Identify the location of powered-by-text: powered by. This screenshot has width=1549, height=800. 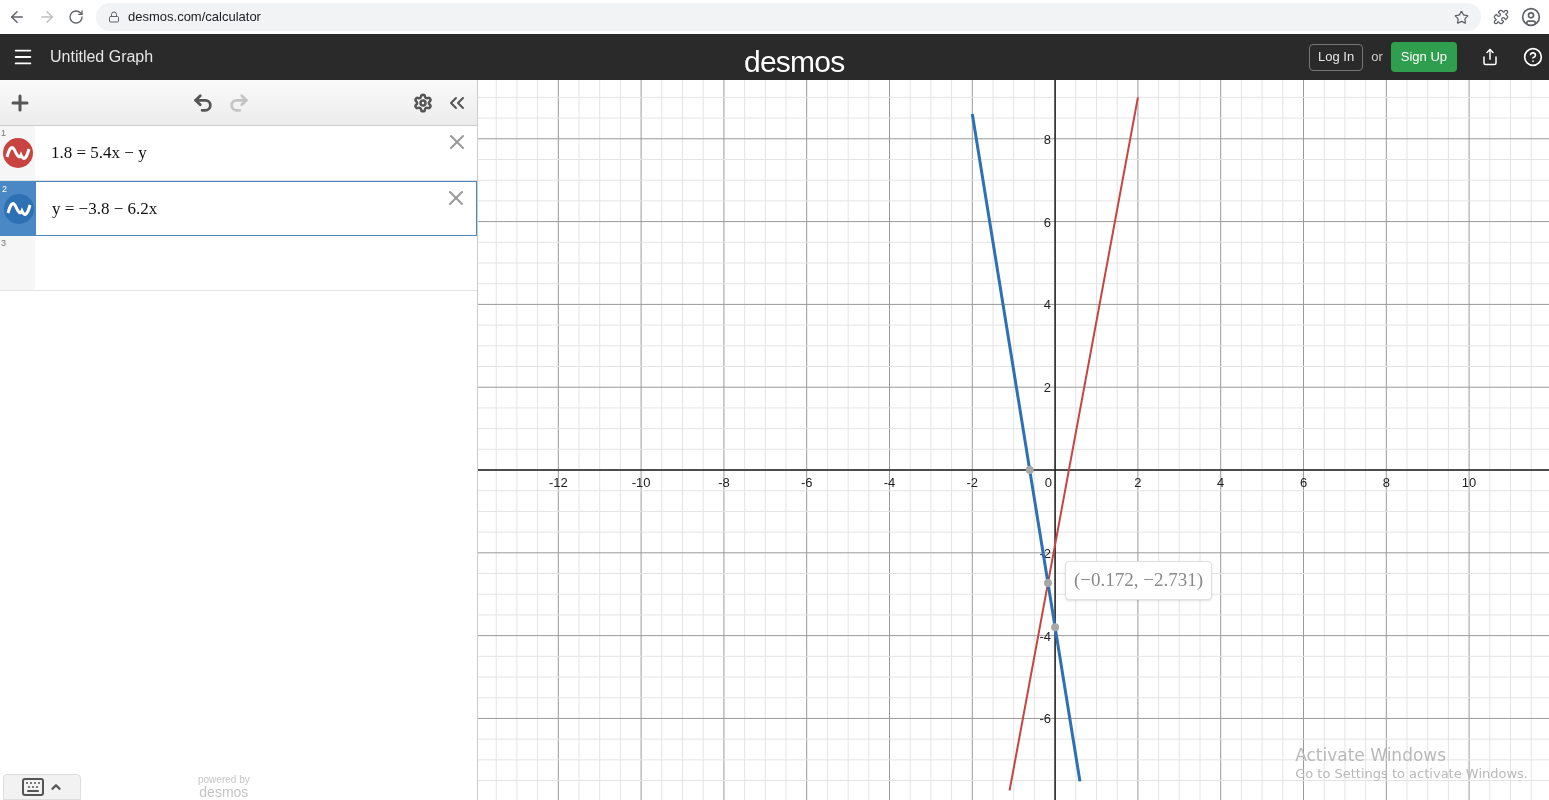
(224, 780).